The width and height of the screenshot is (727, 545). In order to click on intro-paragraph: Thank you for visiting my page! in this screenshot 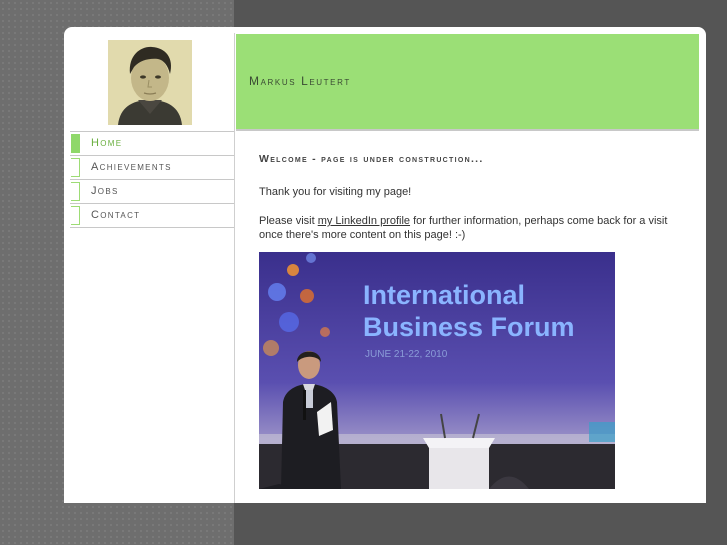, I will do `click(335, 192)`.